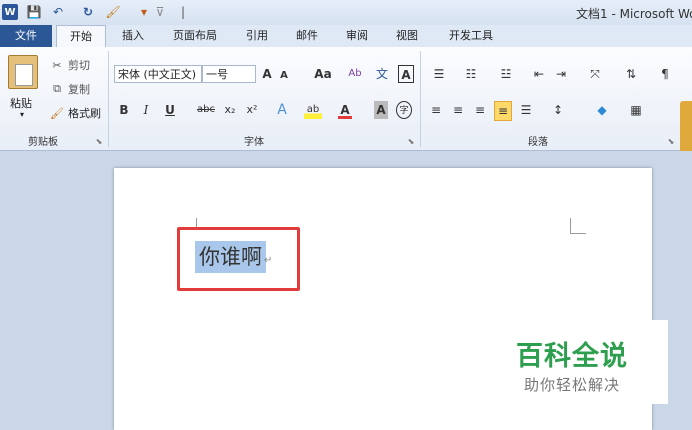 The width and height of the screenshot is (692, 430). I want to click on bold-button: B, so click(124, 110).